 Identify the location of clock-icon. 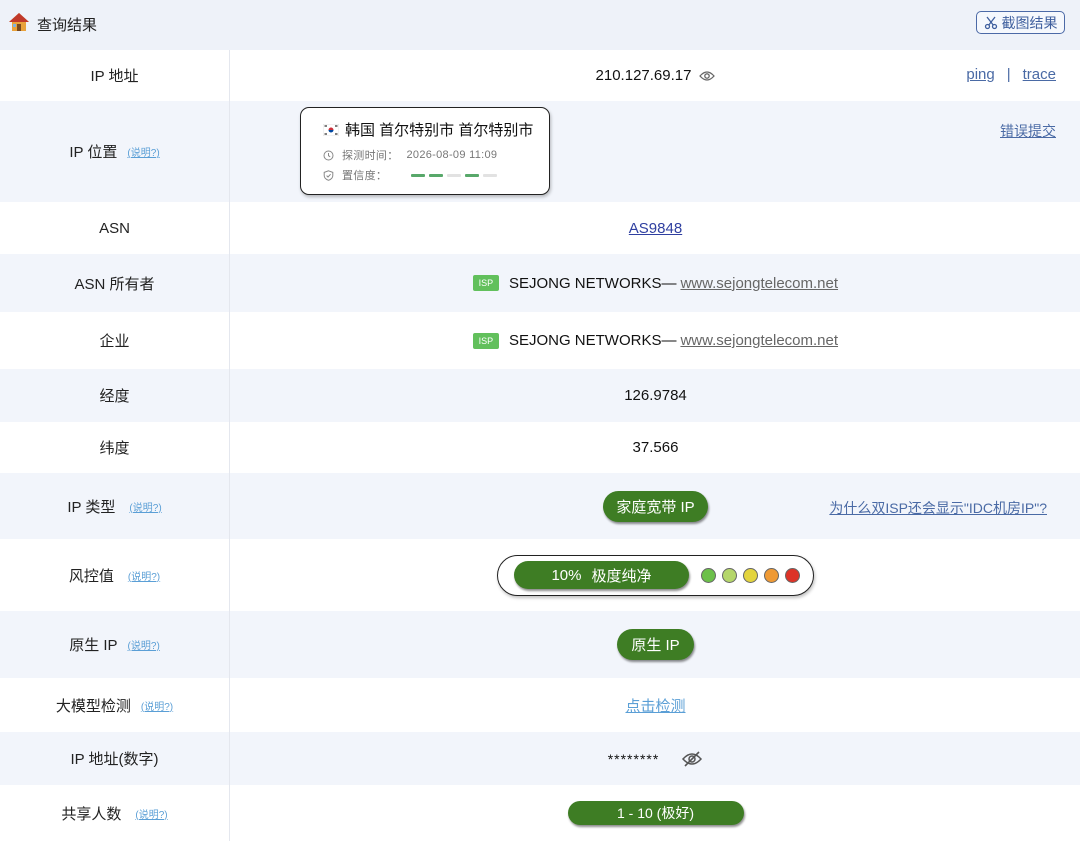
(328, 155).